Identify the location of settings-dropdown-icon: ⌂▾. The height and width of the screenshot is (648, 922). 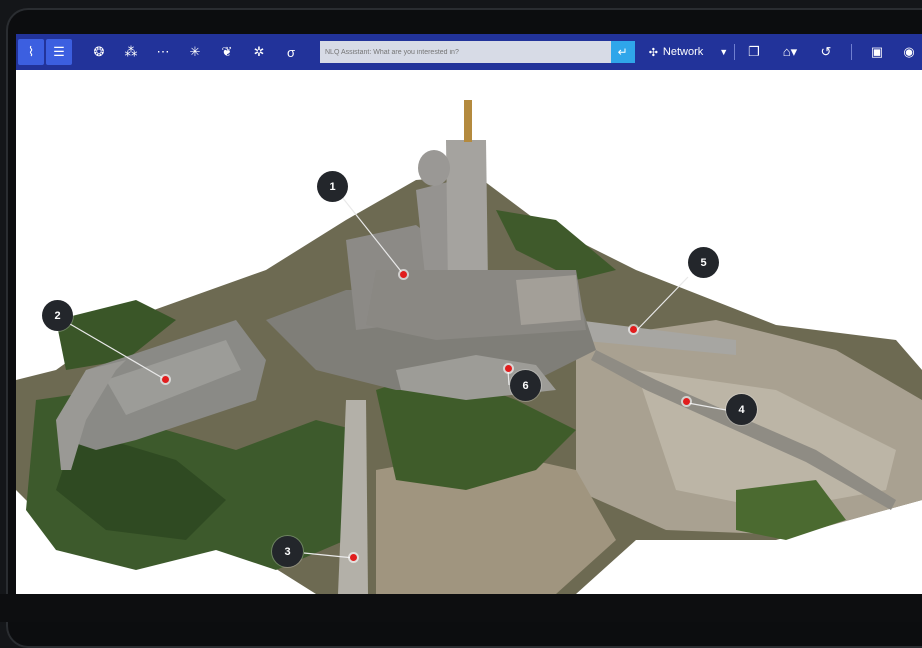
(790, 51).